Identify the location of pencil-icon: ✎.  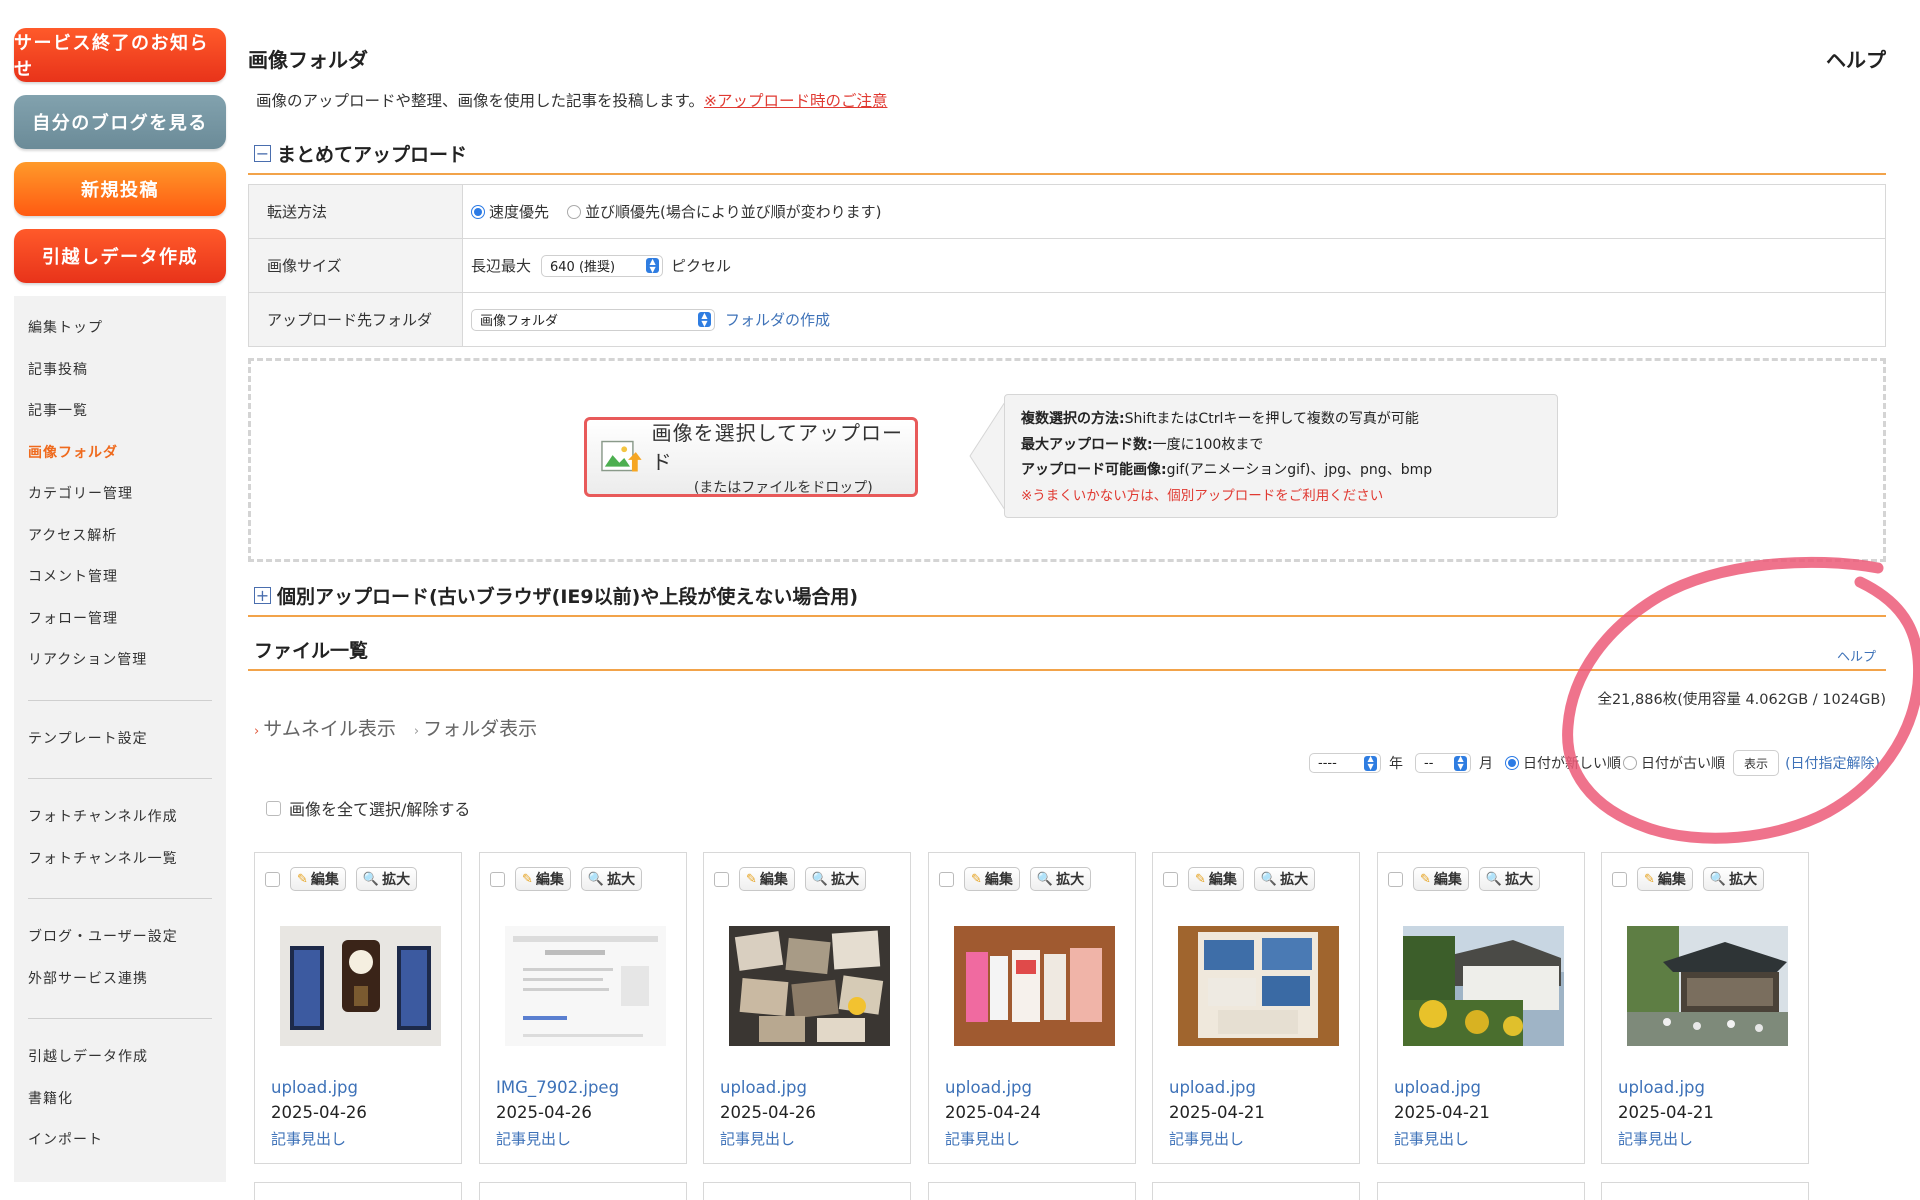
(751, 879).